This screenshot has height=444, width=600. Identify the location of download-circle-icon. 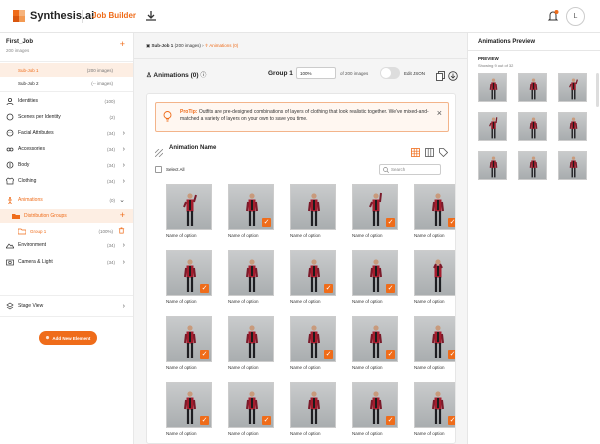
(453, 74).